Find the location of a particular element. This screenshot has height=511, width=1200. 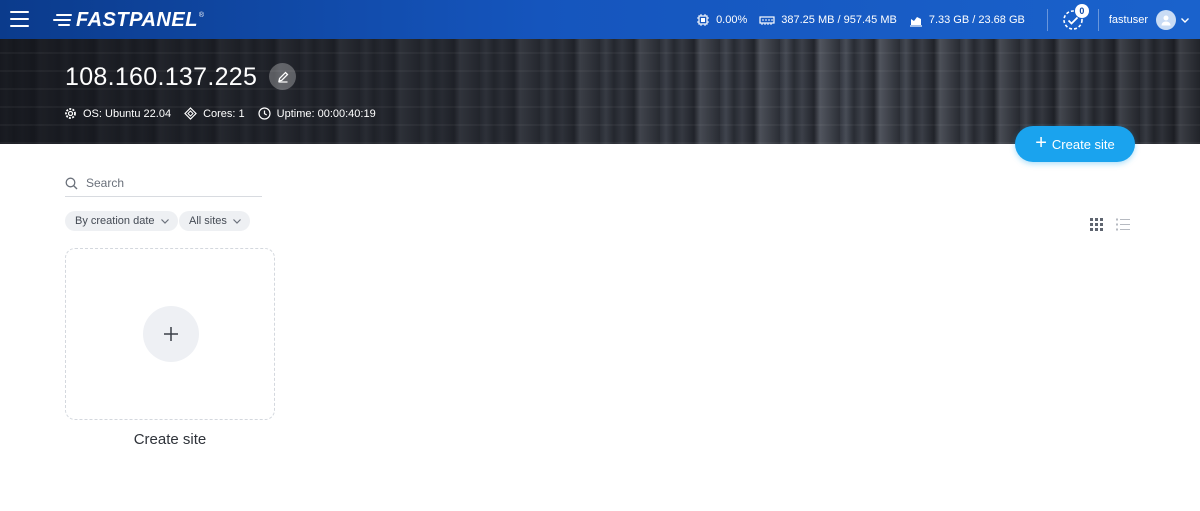

os-label: OS: Ubuntu 22.04 is located at coordinates (127, 113).